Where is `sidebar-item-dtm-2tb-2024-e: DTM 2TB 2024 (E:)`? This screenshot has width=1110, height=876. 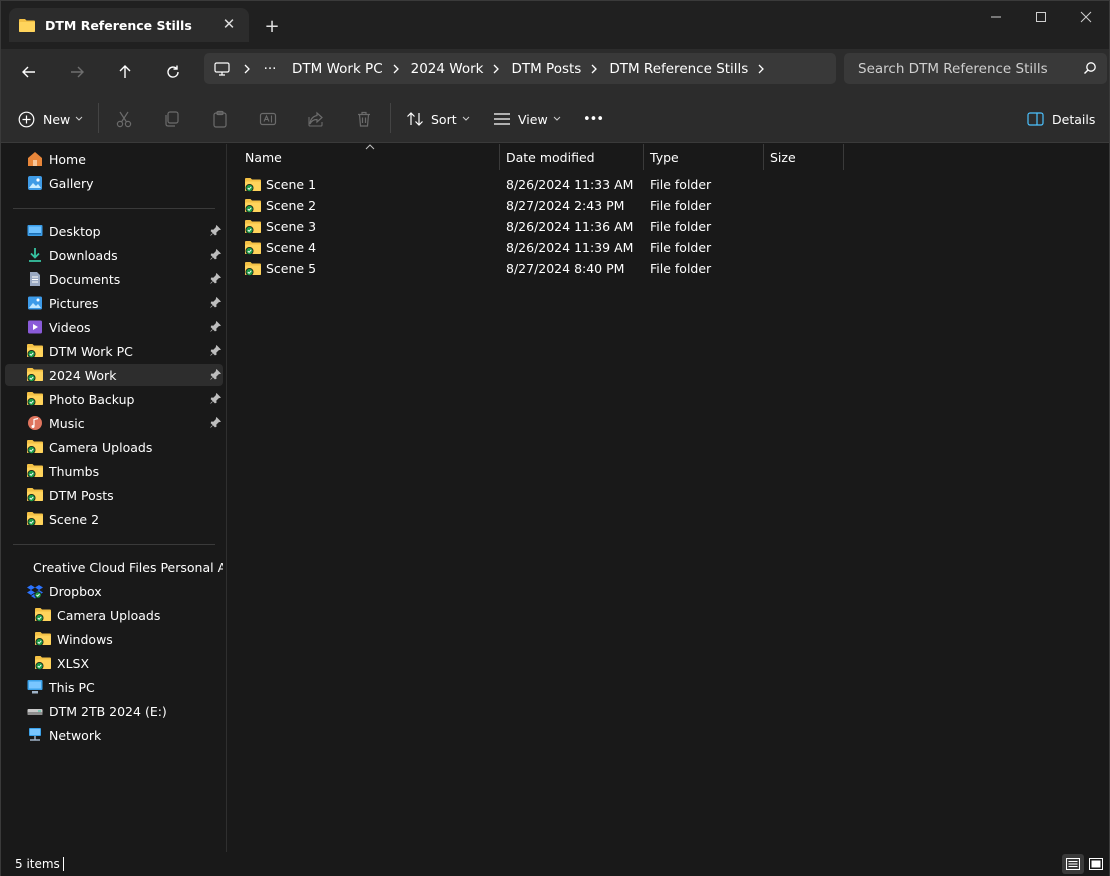
sidebar-item-dtm-2tb-2024-e: DTM 2TB 2024 (E:) is located at coordinates (114, 711).